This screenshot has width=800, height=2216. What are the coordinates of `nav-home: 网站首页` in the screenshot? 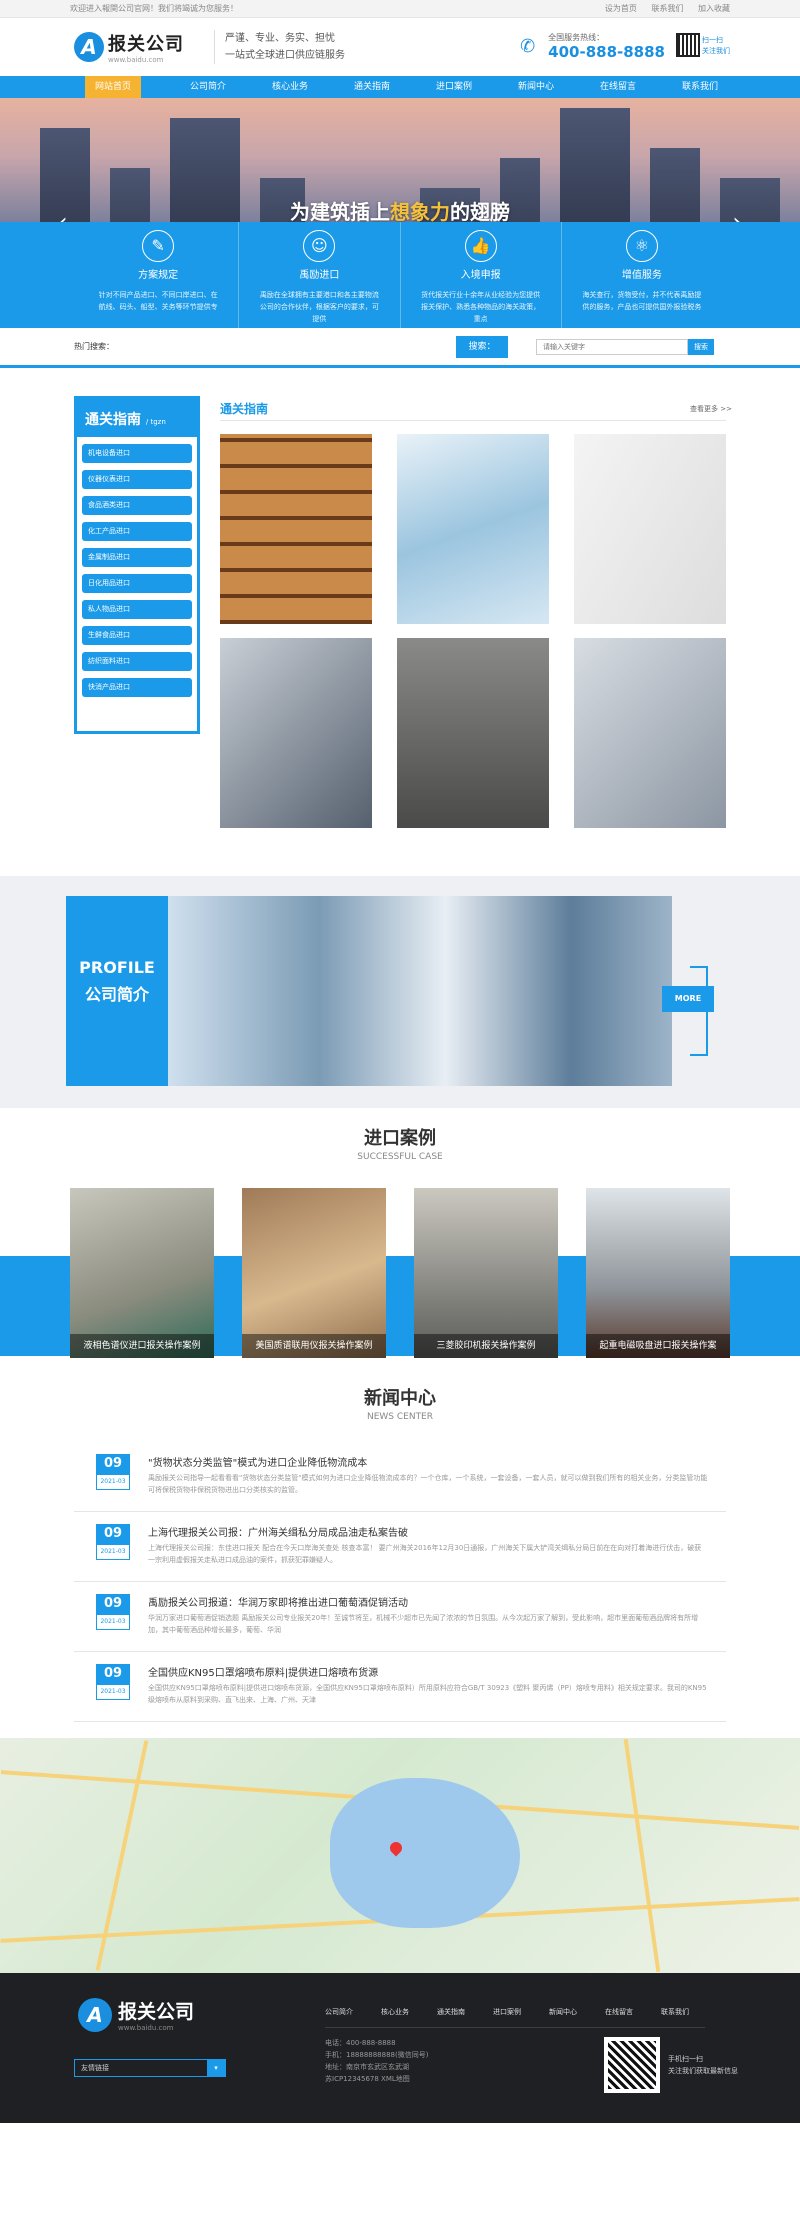 It's located at (113, 87).